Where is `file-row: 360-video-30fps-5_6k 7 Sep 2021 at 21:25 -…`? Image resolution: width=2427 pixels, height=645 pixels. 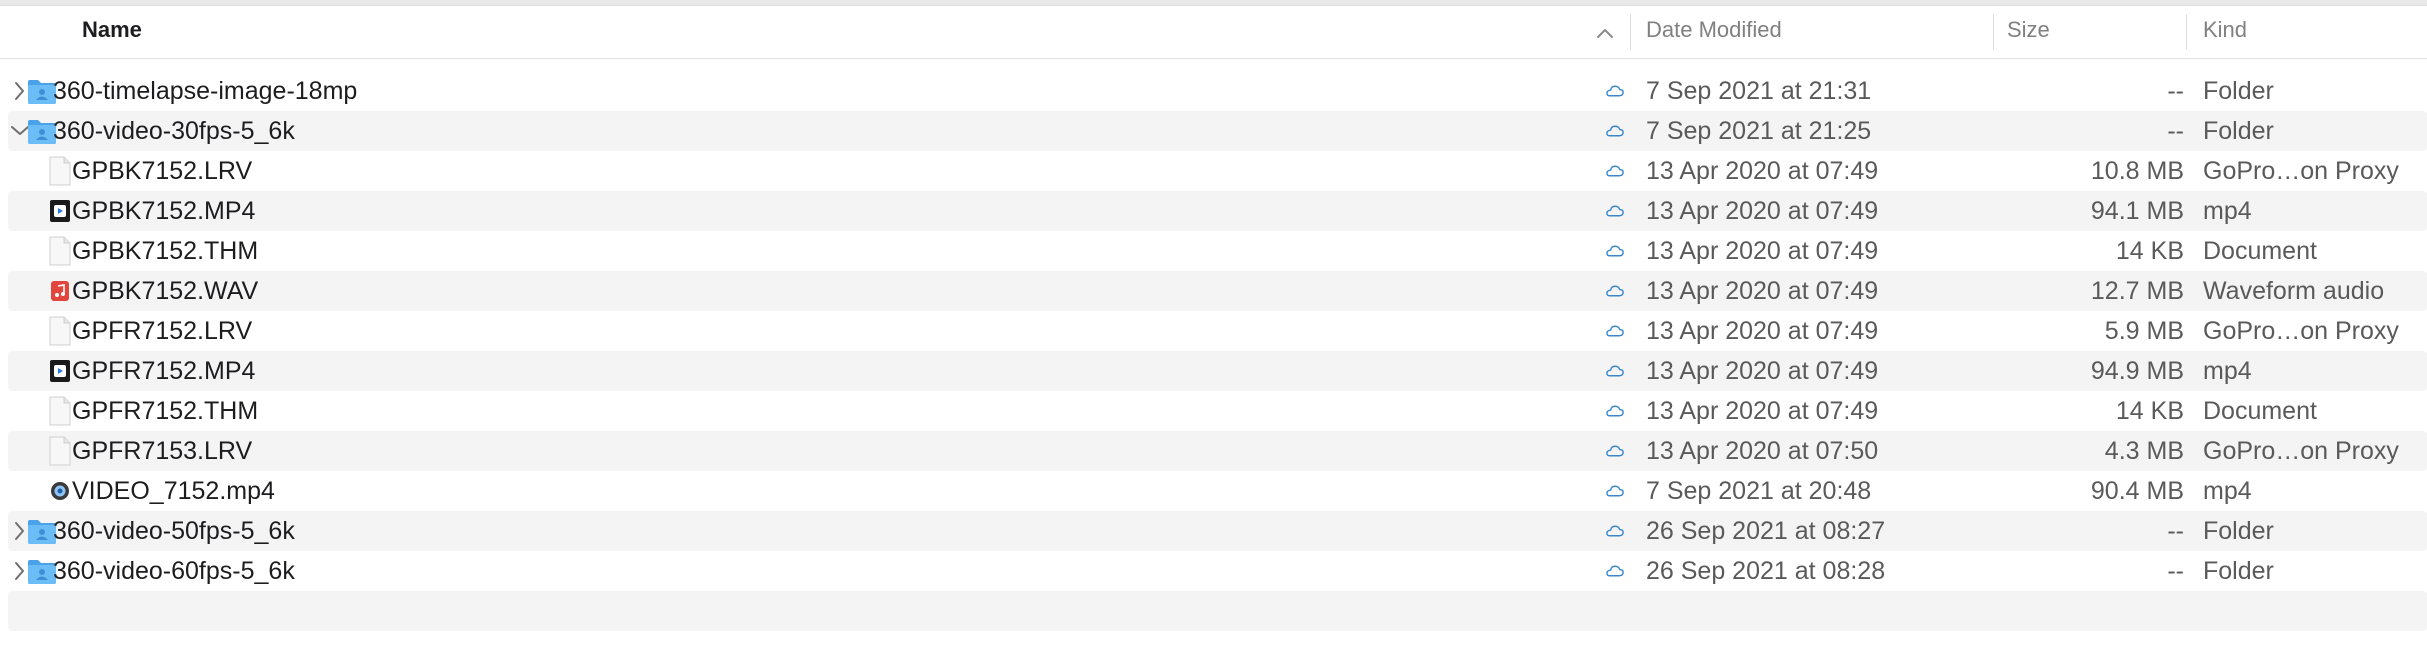 file-row: 360-video-30fps-5_6k 7 Sep 2021 at 21:25 -… is located at coordinates (1217, 131).